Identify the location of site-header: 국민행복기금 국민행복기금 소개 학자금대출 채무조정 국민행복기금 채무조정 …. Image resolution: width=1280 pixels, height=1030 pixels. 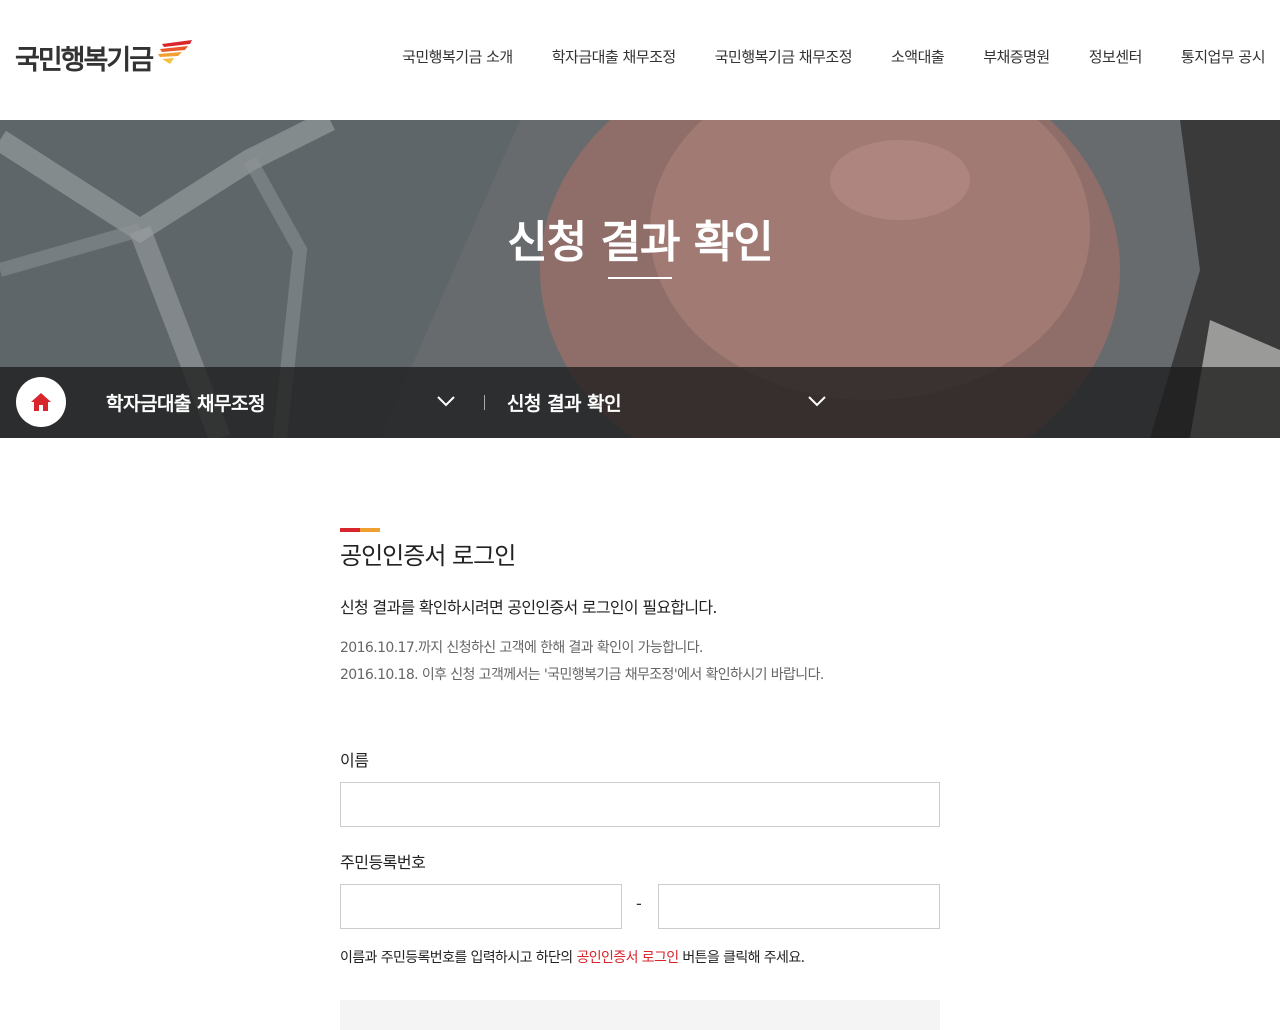
(640, 60).